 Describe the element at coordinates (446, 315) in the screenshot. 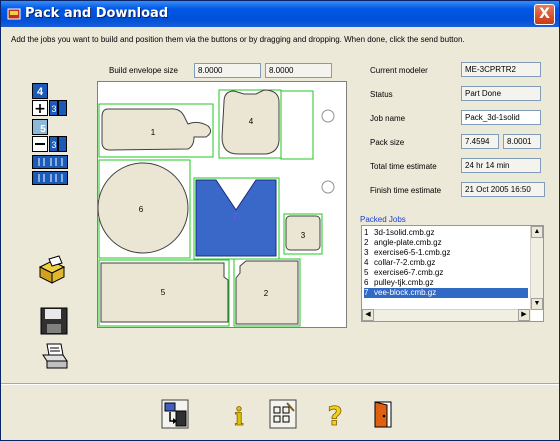

I see `jobs-horizontal-scrollbar: ◀ ▶` at that location.